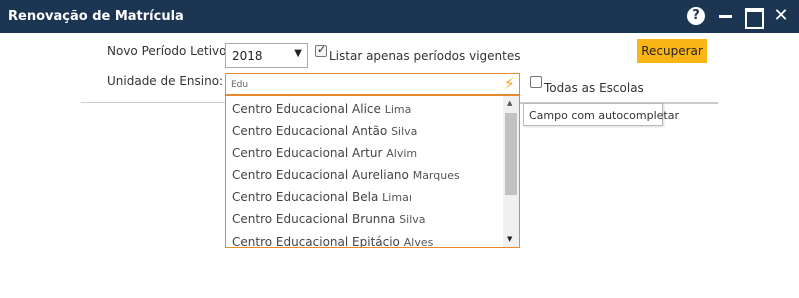 The height and width of the screenshot is (298, 799). I want to click on listar-vigentes-checkbox: ✓, so click(321, 50).